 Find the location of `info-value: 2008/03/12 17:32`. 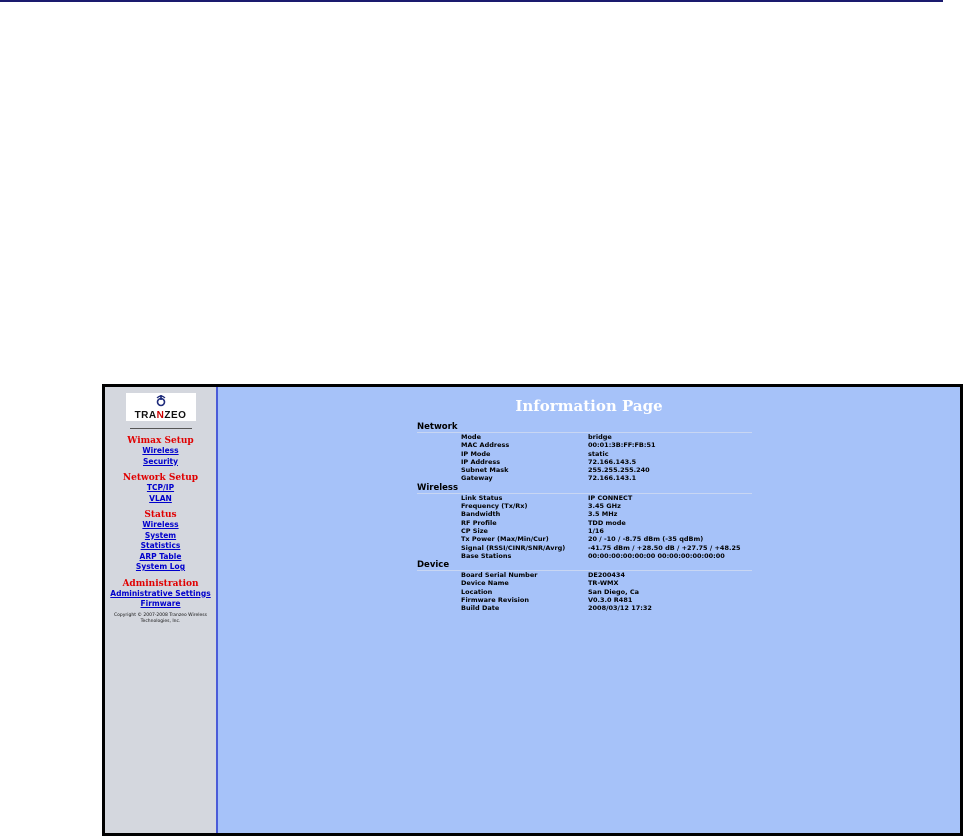

info-value: 2008/03/12 17:32 is located at coordinates (620, 608).